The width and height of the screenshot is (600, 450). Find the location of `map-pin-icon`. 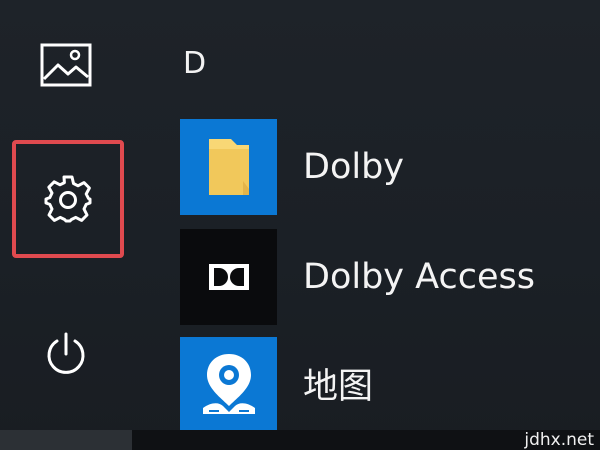

map-pin-icon is located at coordinates (228, 383).